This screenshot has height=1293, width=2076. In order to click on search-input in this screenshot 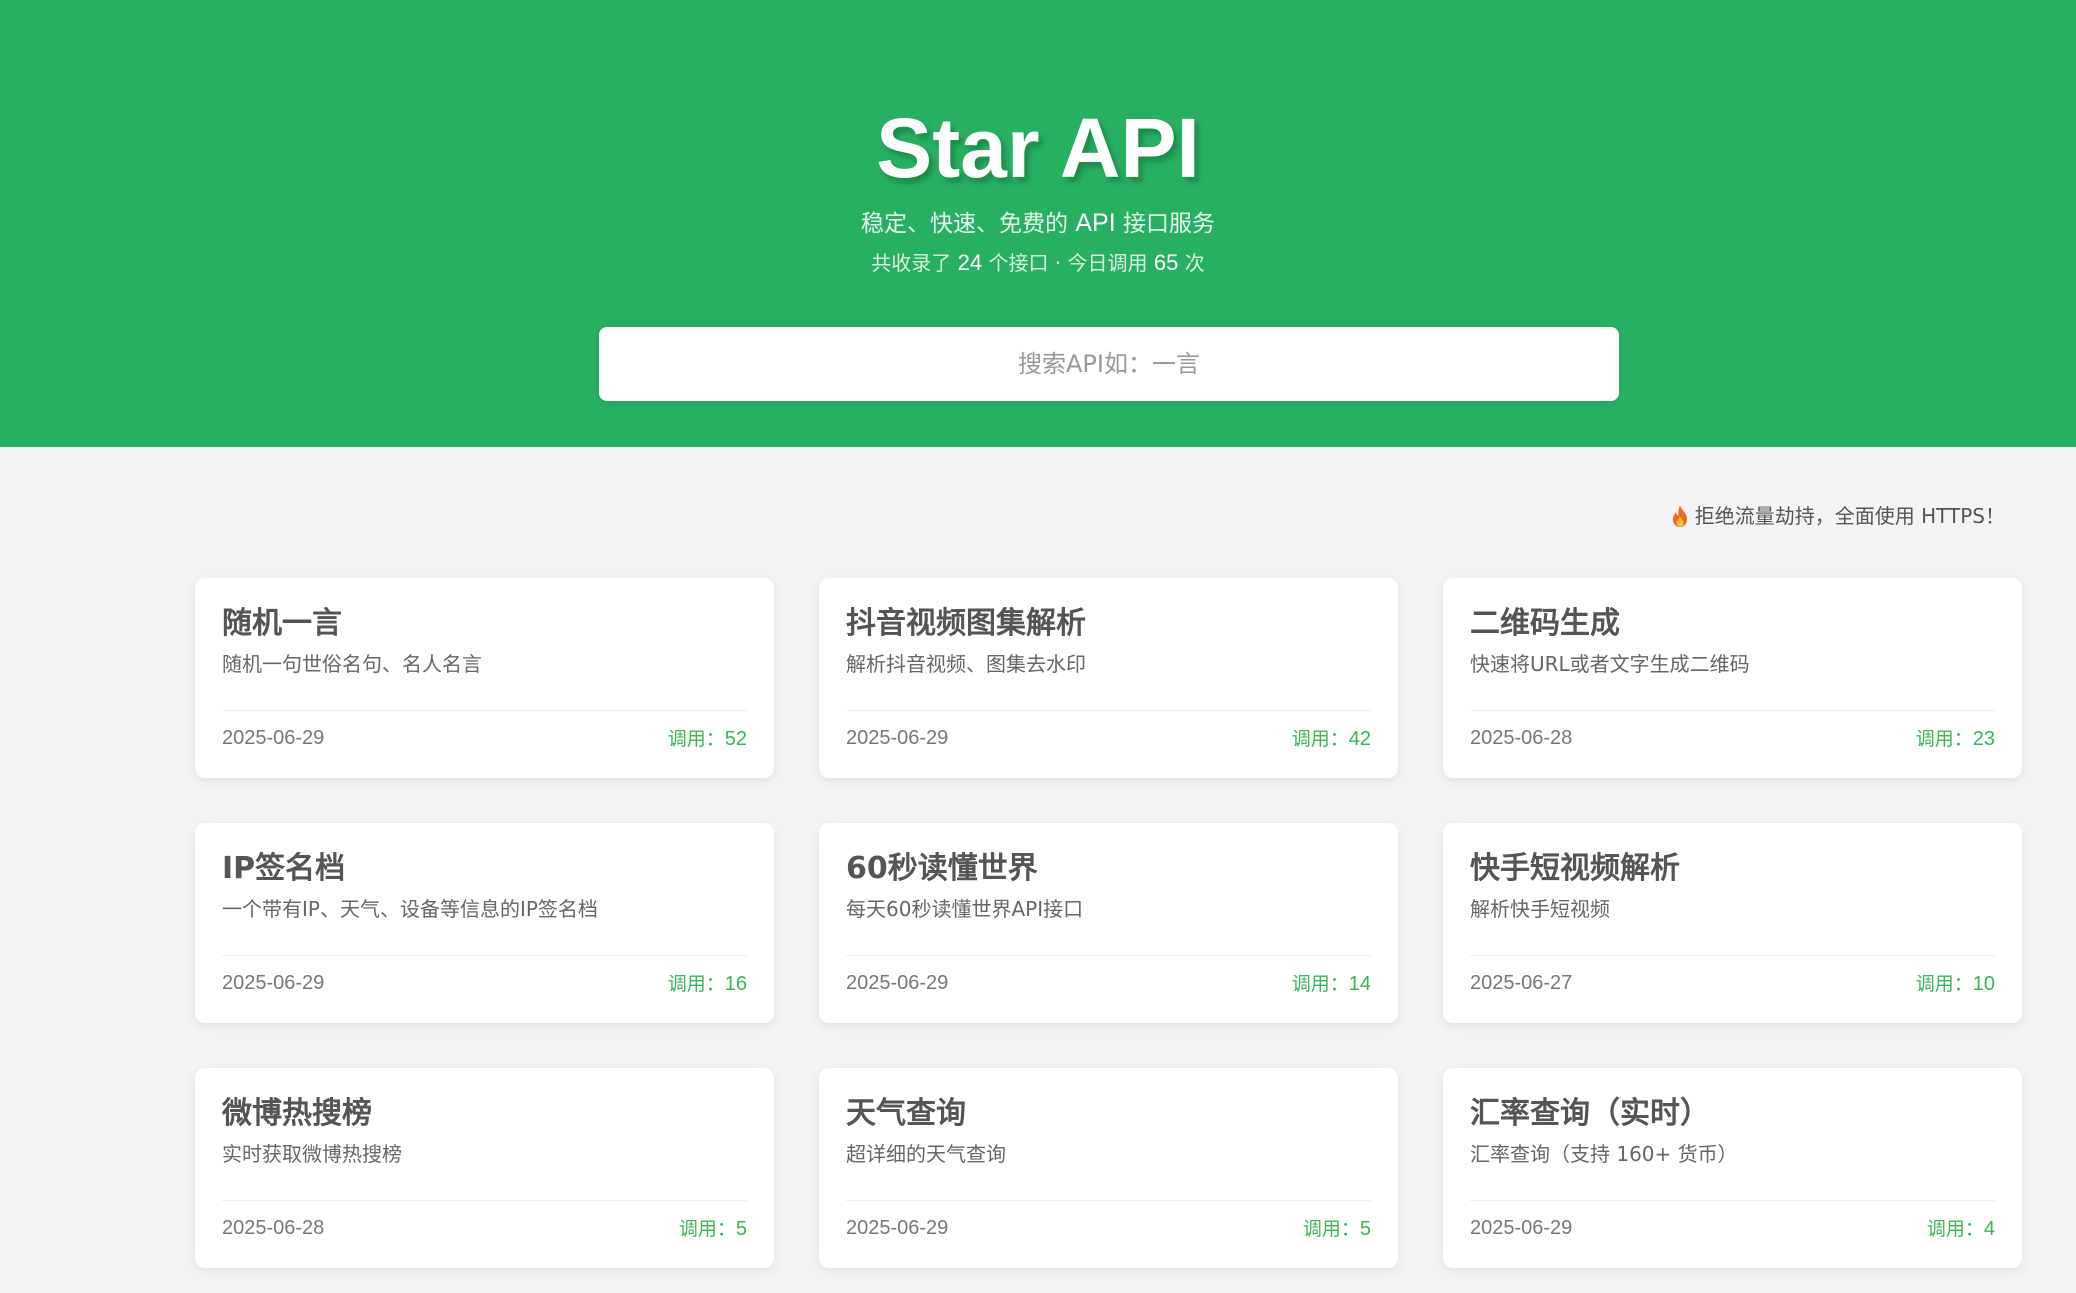, I will do `click(1109, 364)`.